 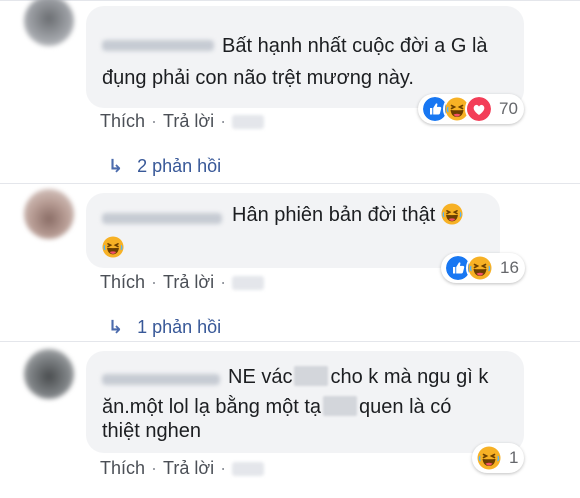 I want to click on reaction-summary: 16, so click(x=483, y=268).